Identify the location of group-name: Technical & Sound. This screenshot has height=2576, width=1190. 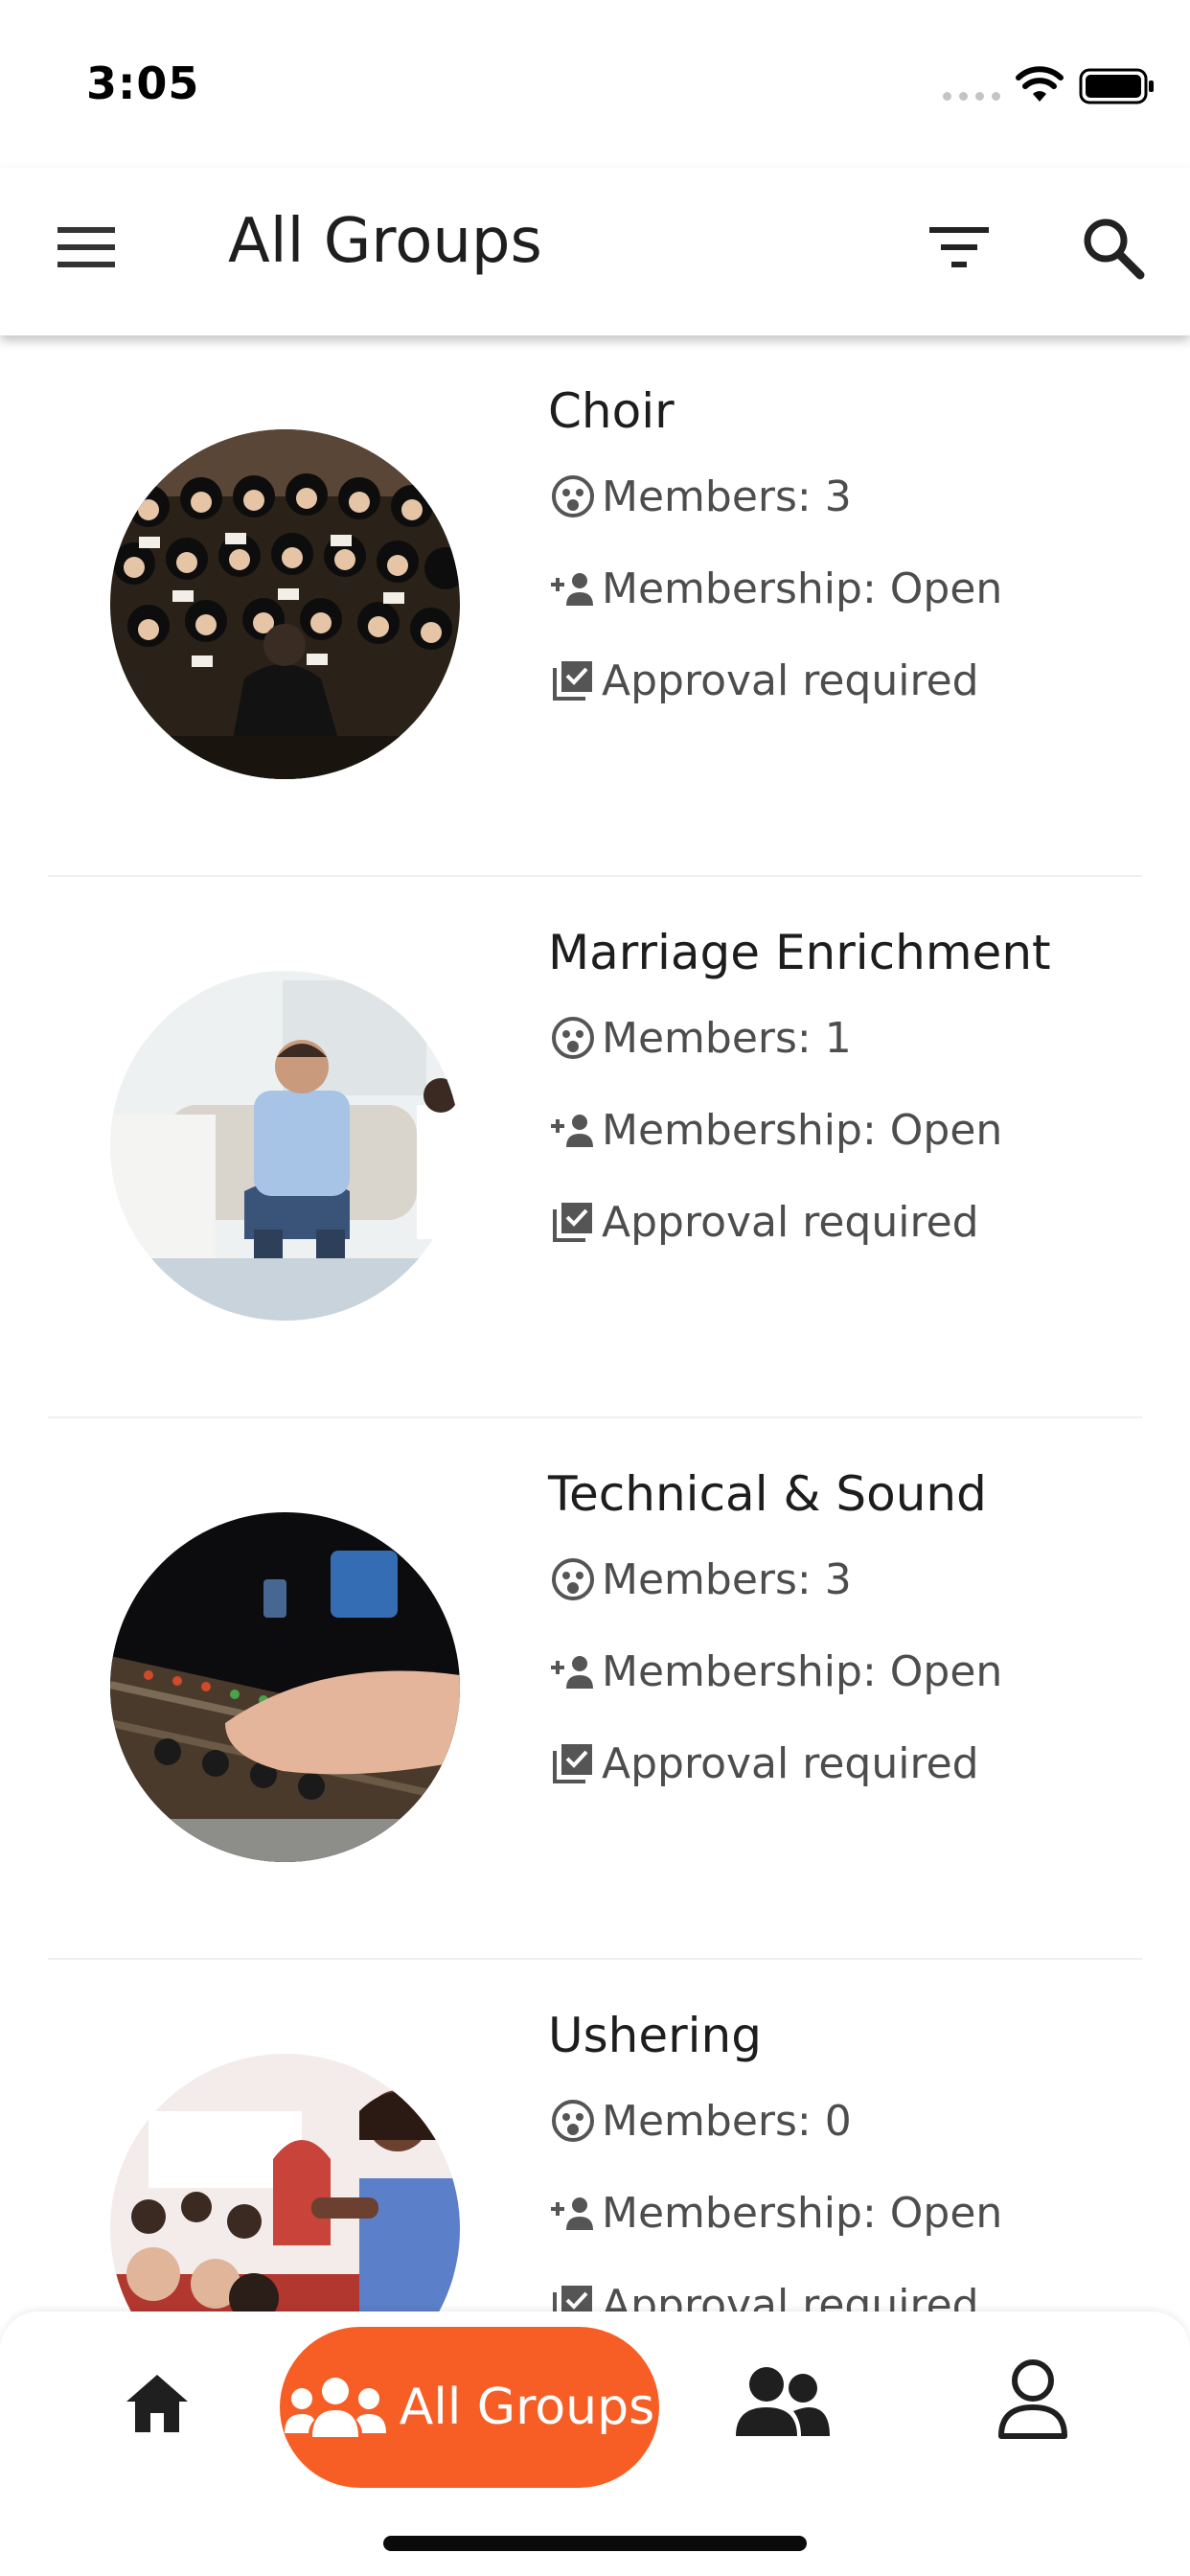
(767, 1494).